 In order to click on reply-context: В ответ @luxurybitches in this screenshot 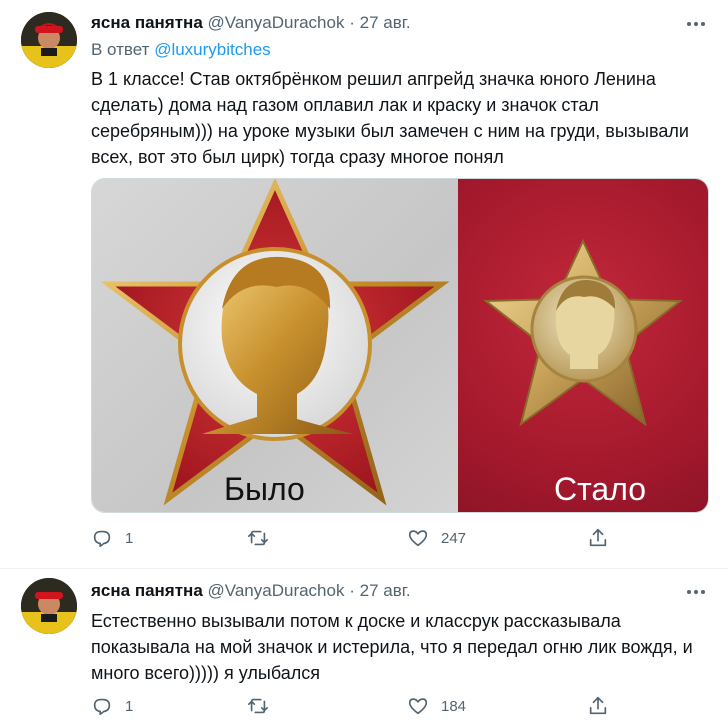, I will do `click(181, 50)`.